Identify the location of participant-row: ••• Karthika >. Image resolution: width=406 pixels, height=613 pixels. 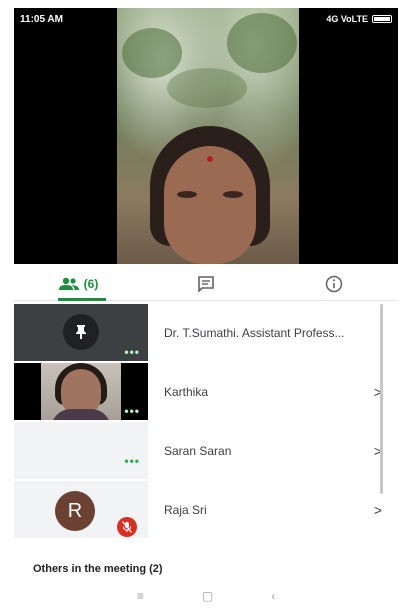
(206, 391).